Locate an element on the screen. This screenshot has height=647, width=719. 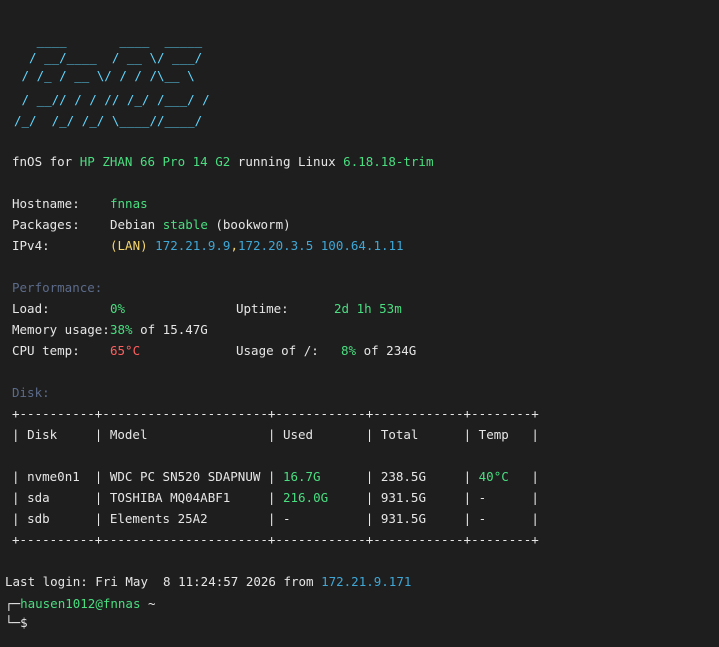
for-word: for is located at coordinates (61, 161).